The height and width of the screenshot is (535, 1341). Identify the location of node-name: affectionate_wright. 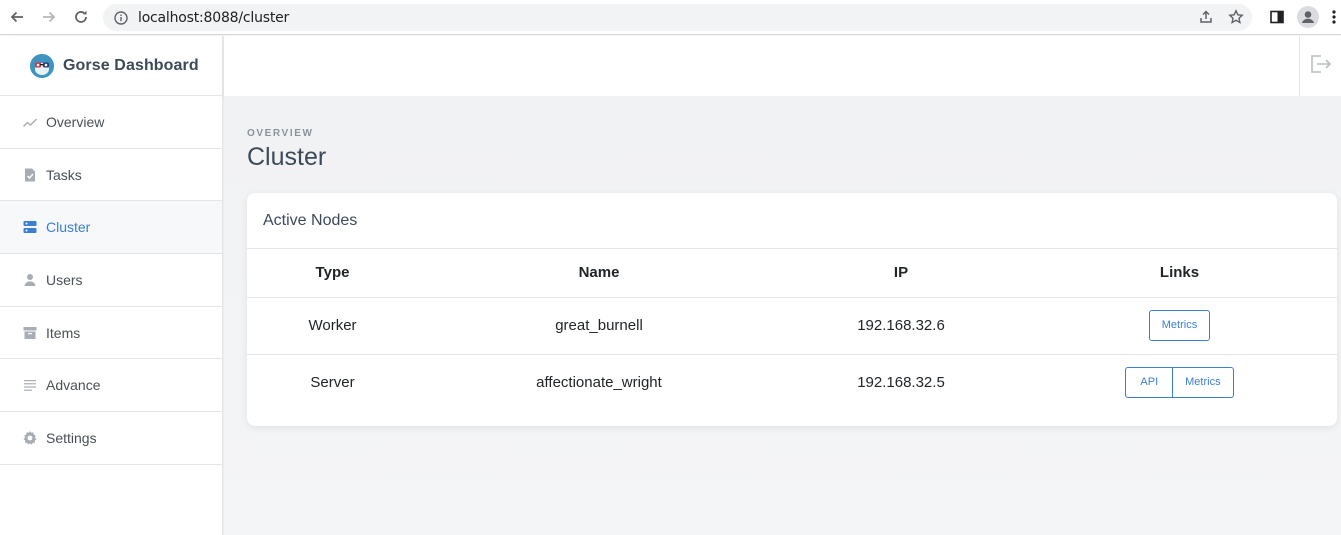
(599, 383).